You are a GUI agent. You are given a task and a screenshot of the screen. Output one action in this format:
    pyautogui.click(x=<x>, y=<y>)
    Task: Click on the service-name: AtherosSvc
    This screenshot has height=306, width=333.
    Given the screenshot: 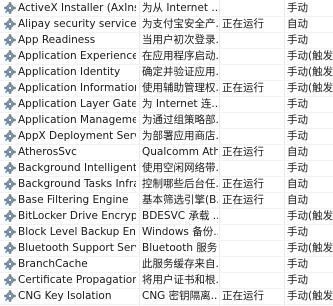 What is the action you would take?
    pyautogui.click(x=47, y=152)
    